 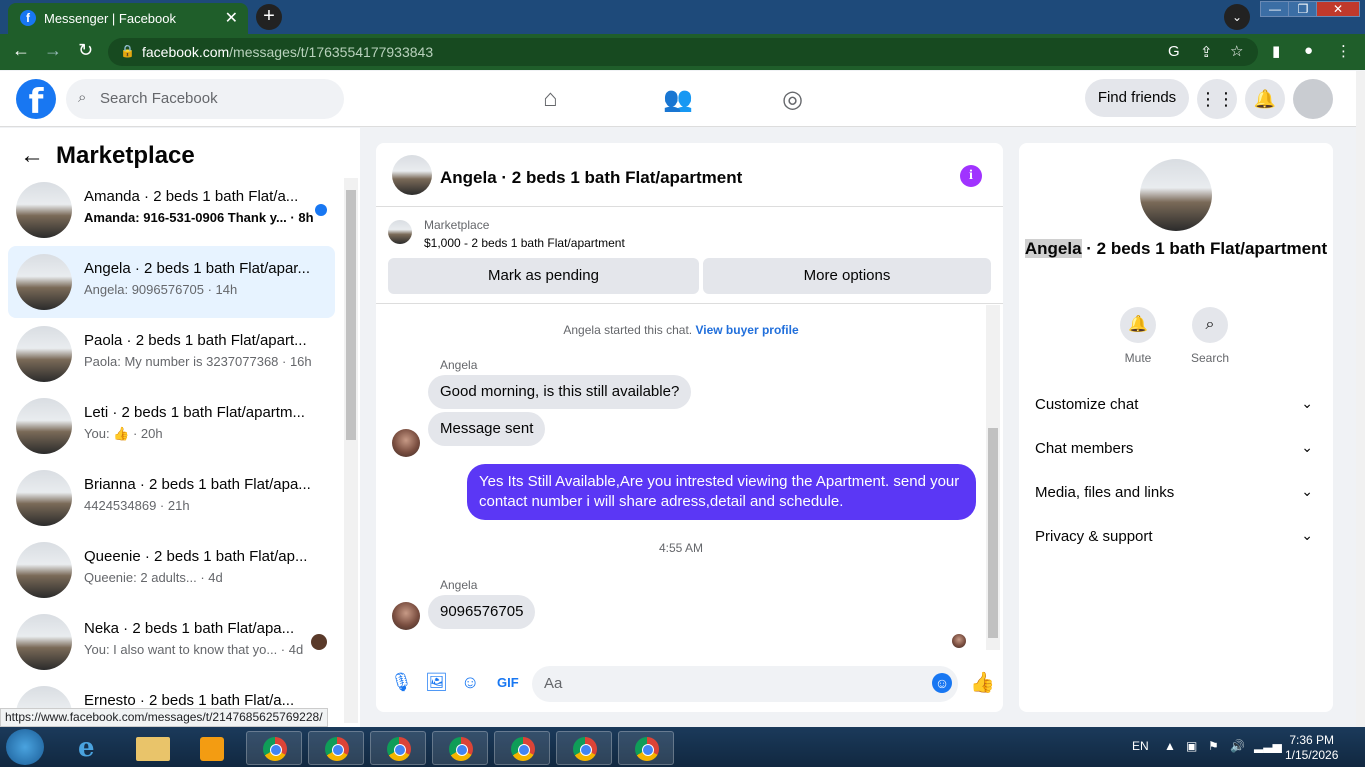 What do you see at coordinates (1313, 99) in the screenshot?
I see `account-avatar` at bounding box center [1313, 99].